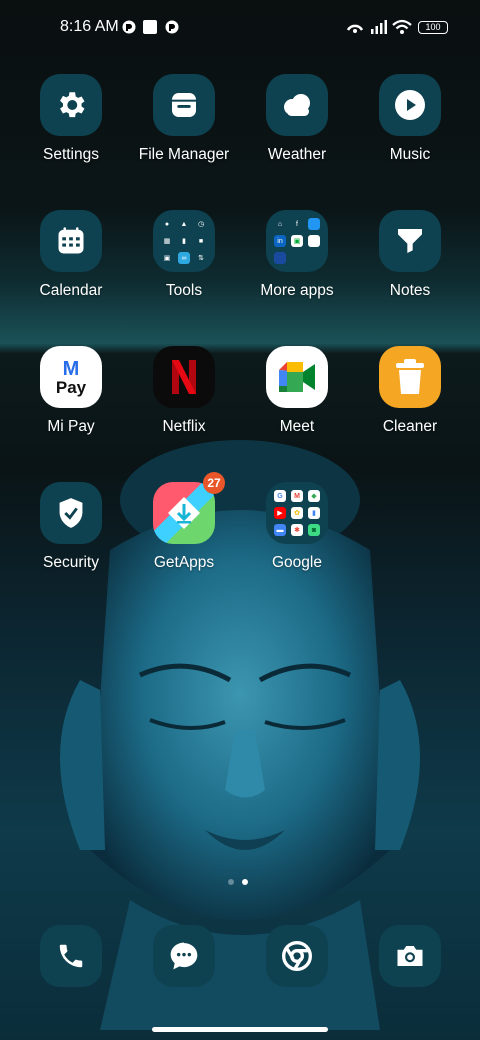 The height and width of the screenshot is (1040, 480). I want to click on tv-icon: ▣, so click(297, 241).